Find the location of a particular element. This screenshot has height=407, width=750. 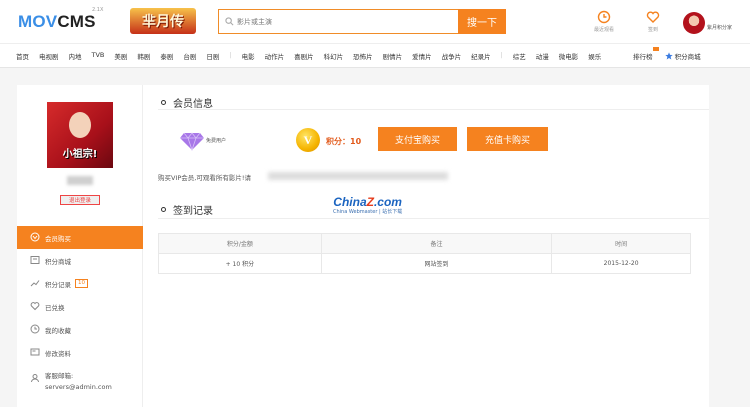

contact-email: servers@admin.com is located at coordinates (78, 387).